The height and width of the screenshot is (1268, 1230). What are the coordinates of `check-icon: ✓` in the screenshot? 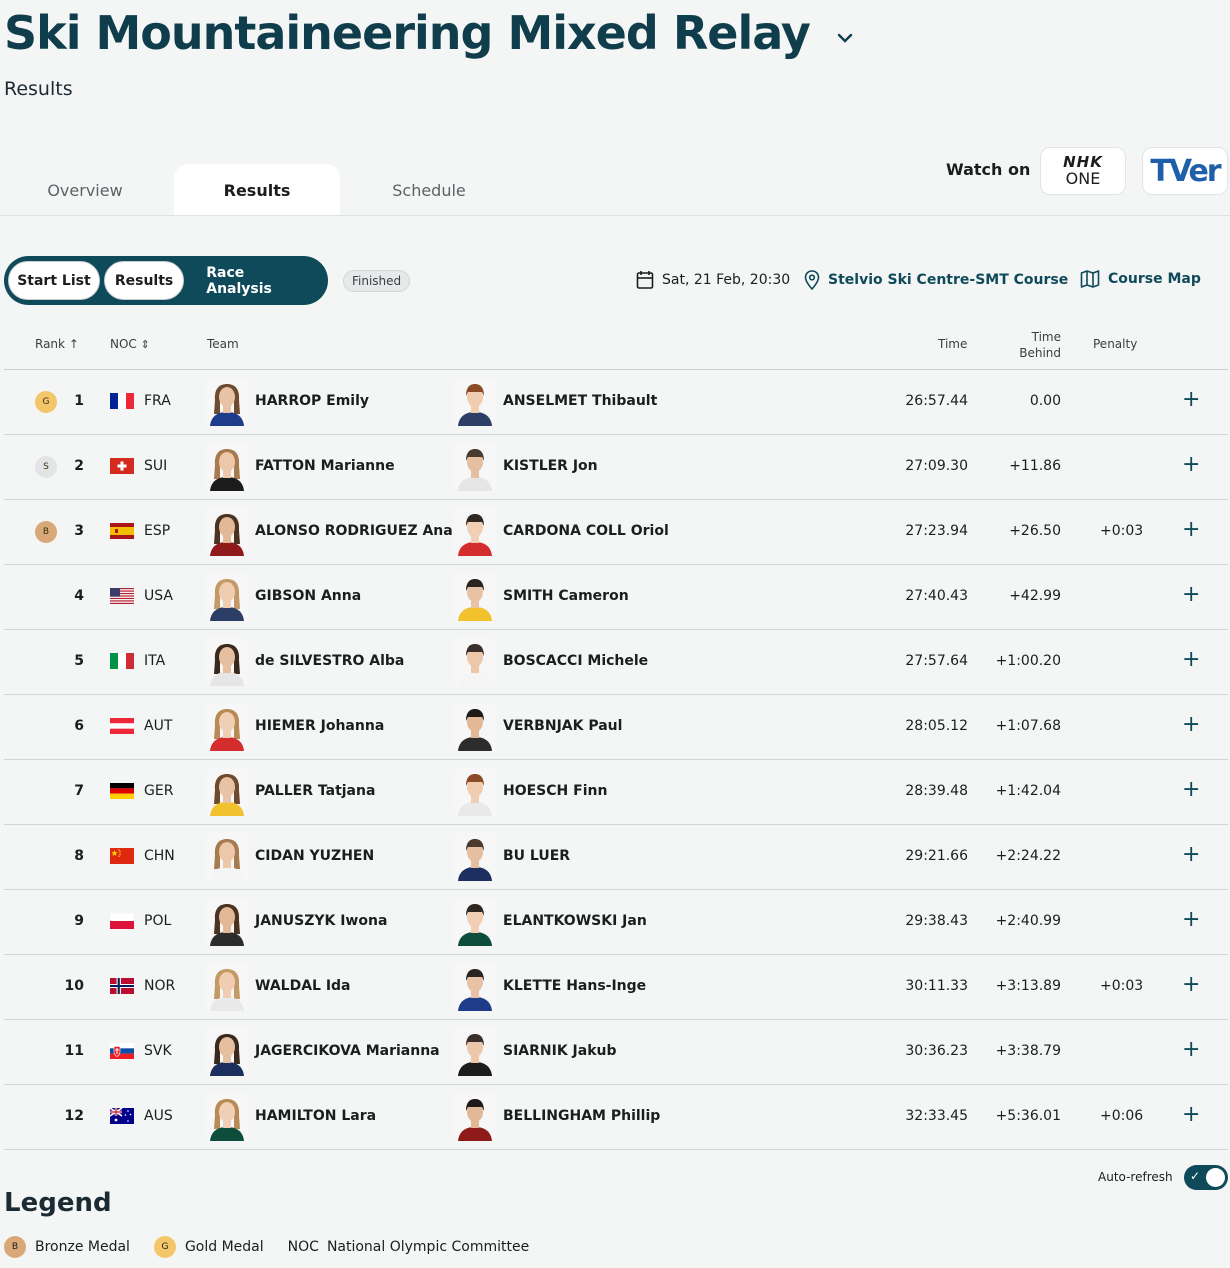 It's located at (1195, 1176).